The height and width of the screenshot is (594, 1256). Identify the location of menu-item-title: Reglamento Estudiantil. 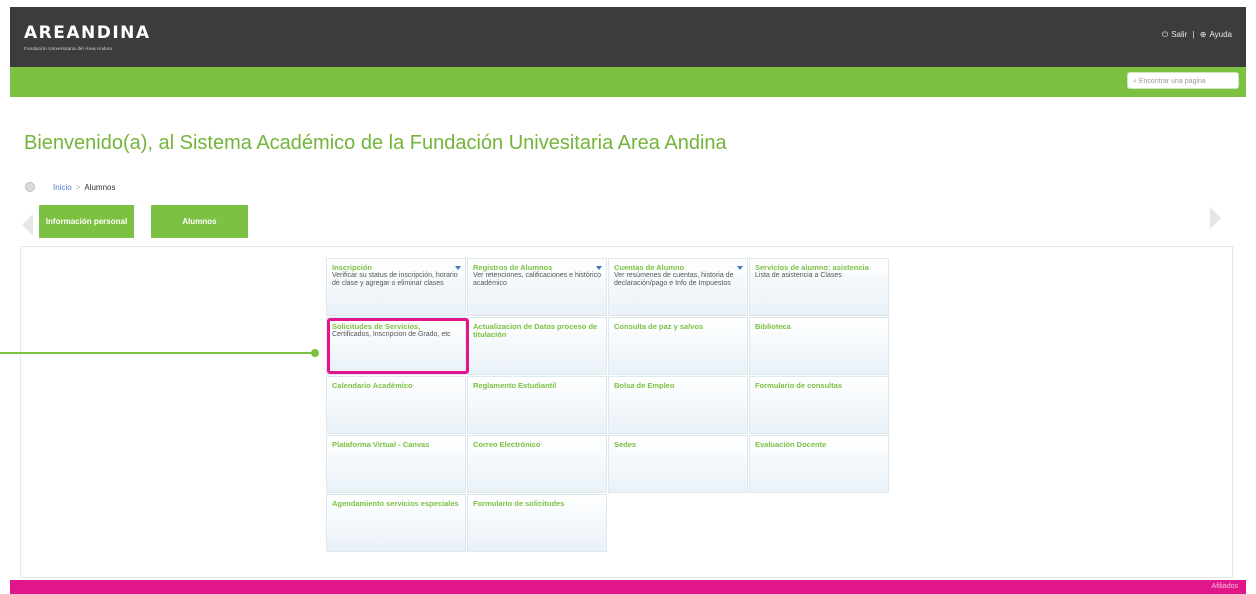
(537, 386).